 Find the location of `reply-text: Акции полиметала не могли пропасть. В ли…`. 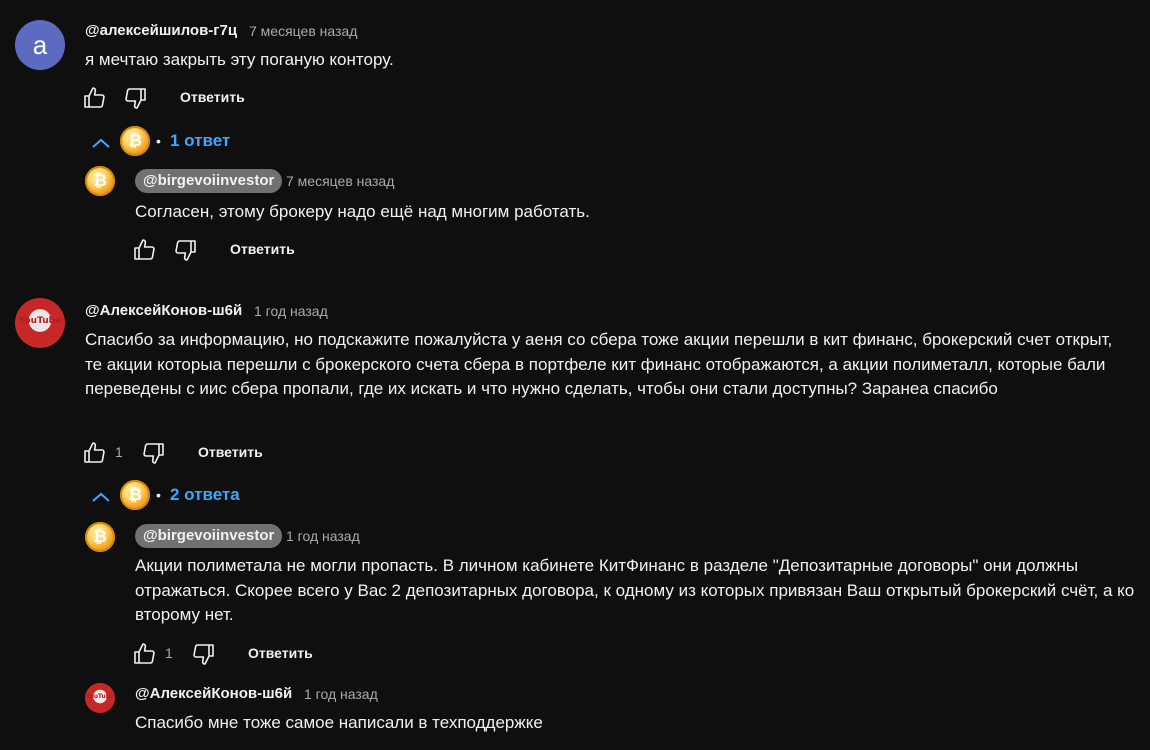

reply-text: Акции полиметала не могли пропасть. В ли… is located at coordinates (635, 590).